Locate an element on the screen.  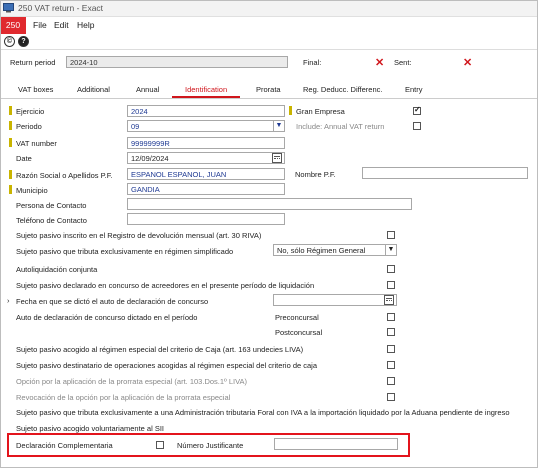
ejercicio-field: 2024 is located at coordinates (206, 111).